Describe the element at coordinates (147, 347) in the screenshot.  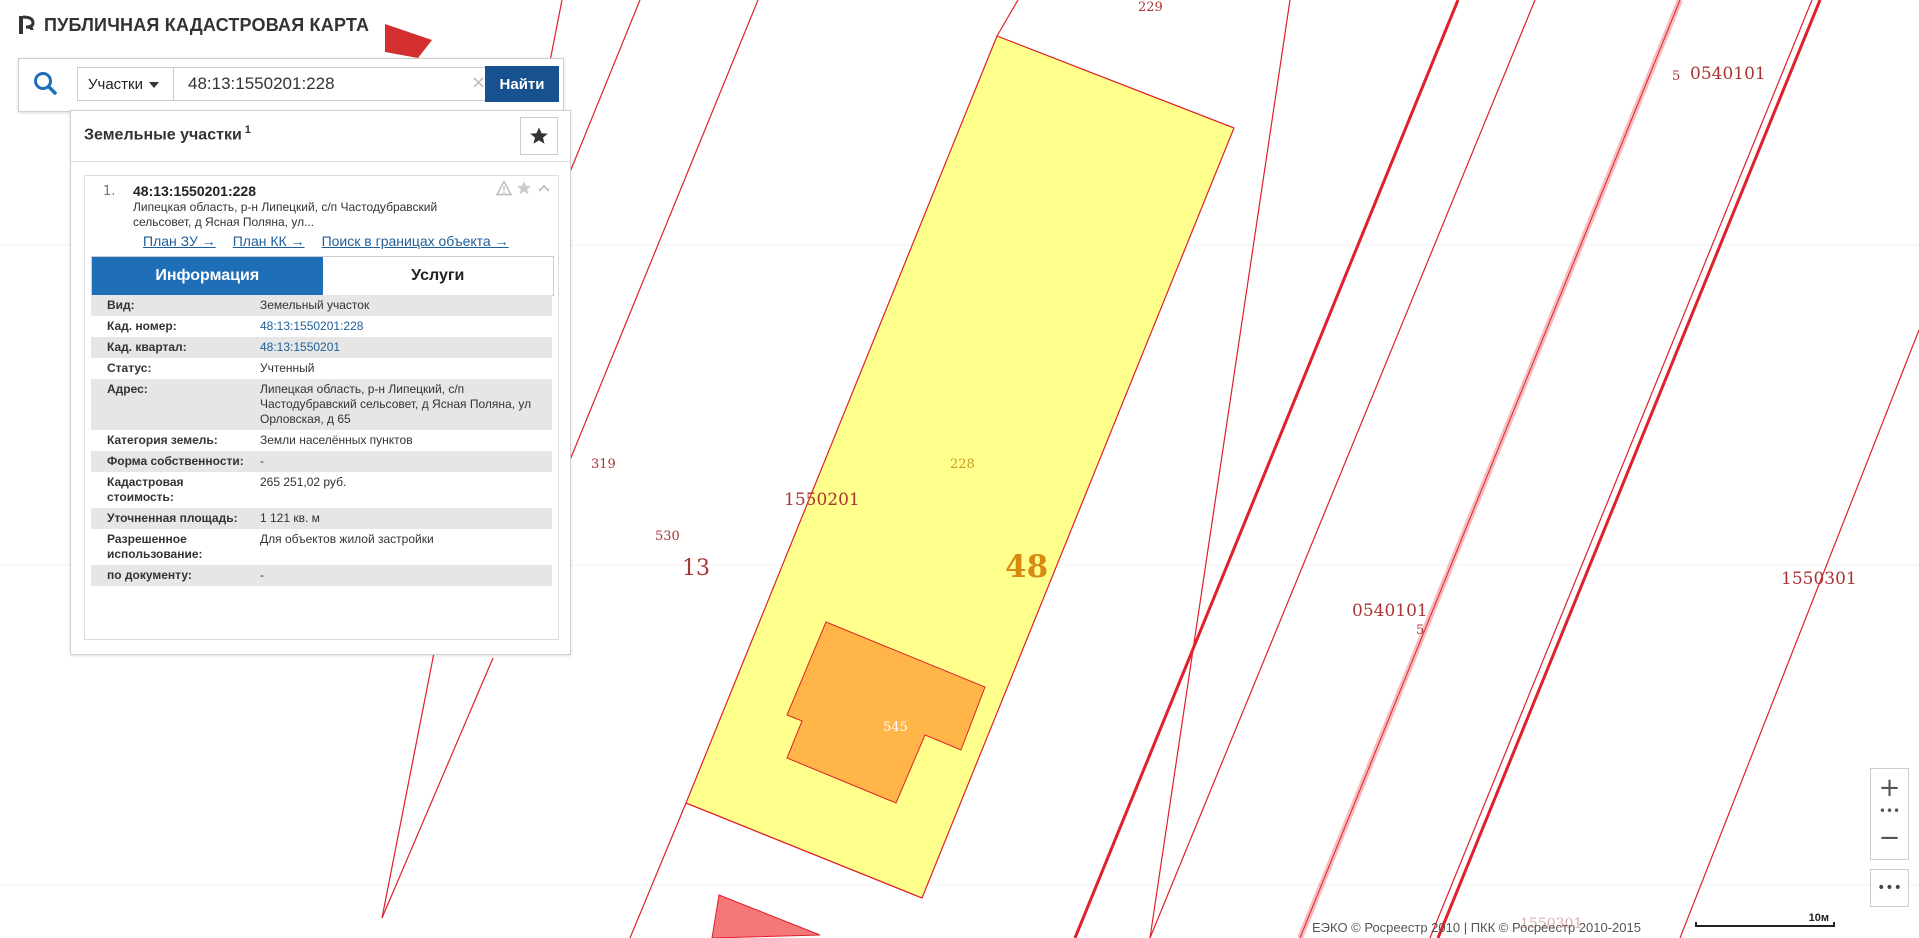
I see `info-key: Кад. квартал:` at that location.